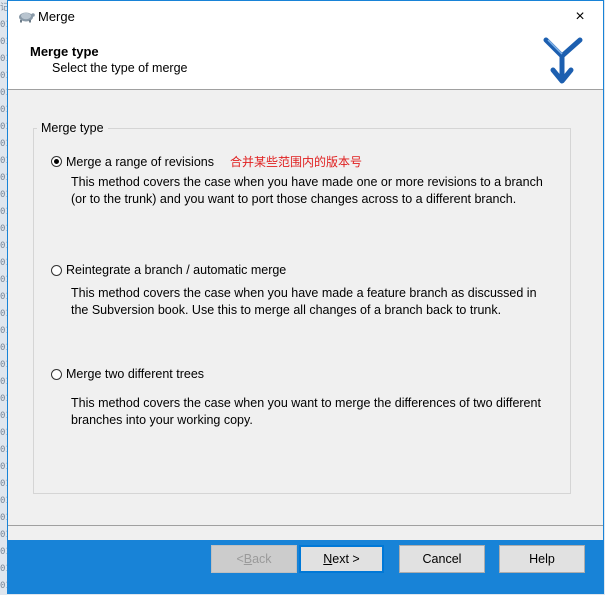  Describe the element at coordinates (56, 374) in the screenshot. I see `radio-two-trees` at that location.